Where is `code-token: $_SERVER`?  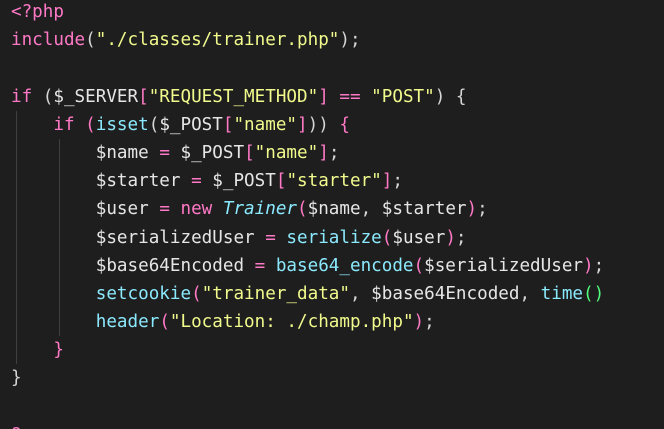 code-token: $_SERVER is located at coordinates (96, 96).